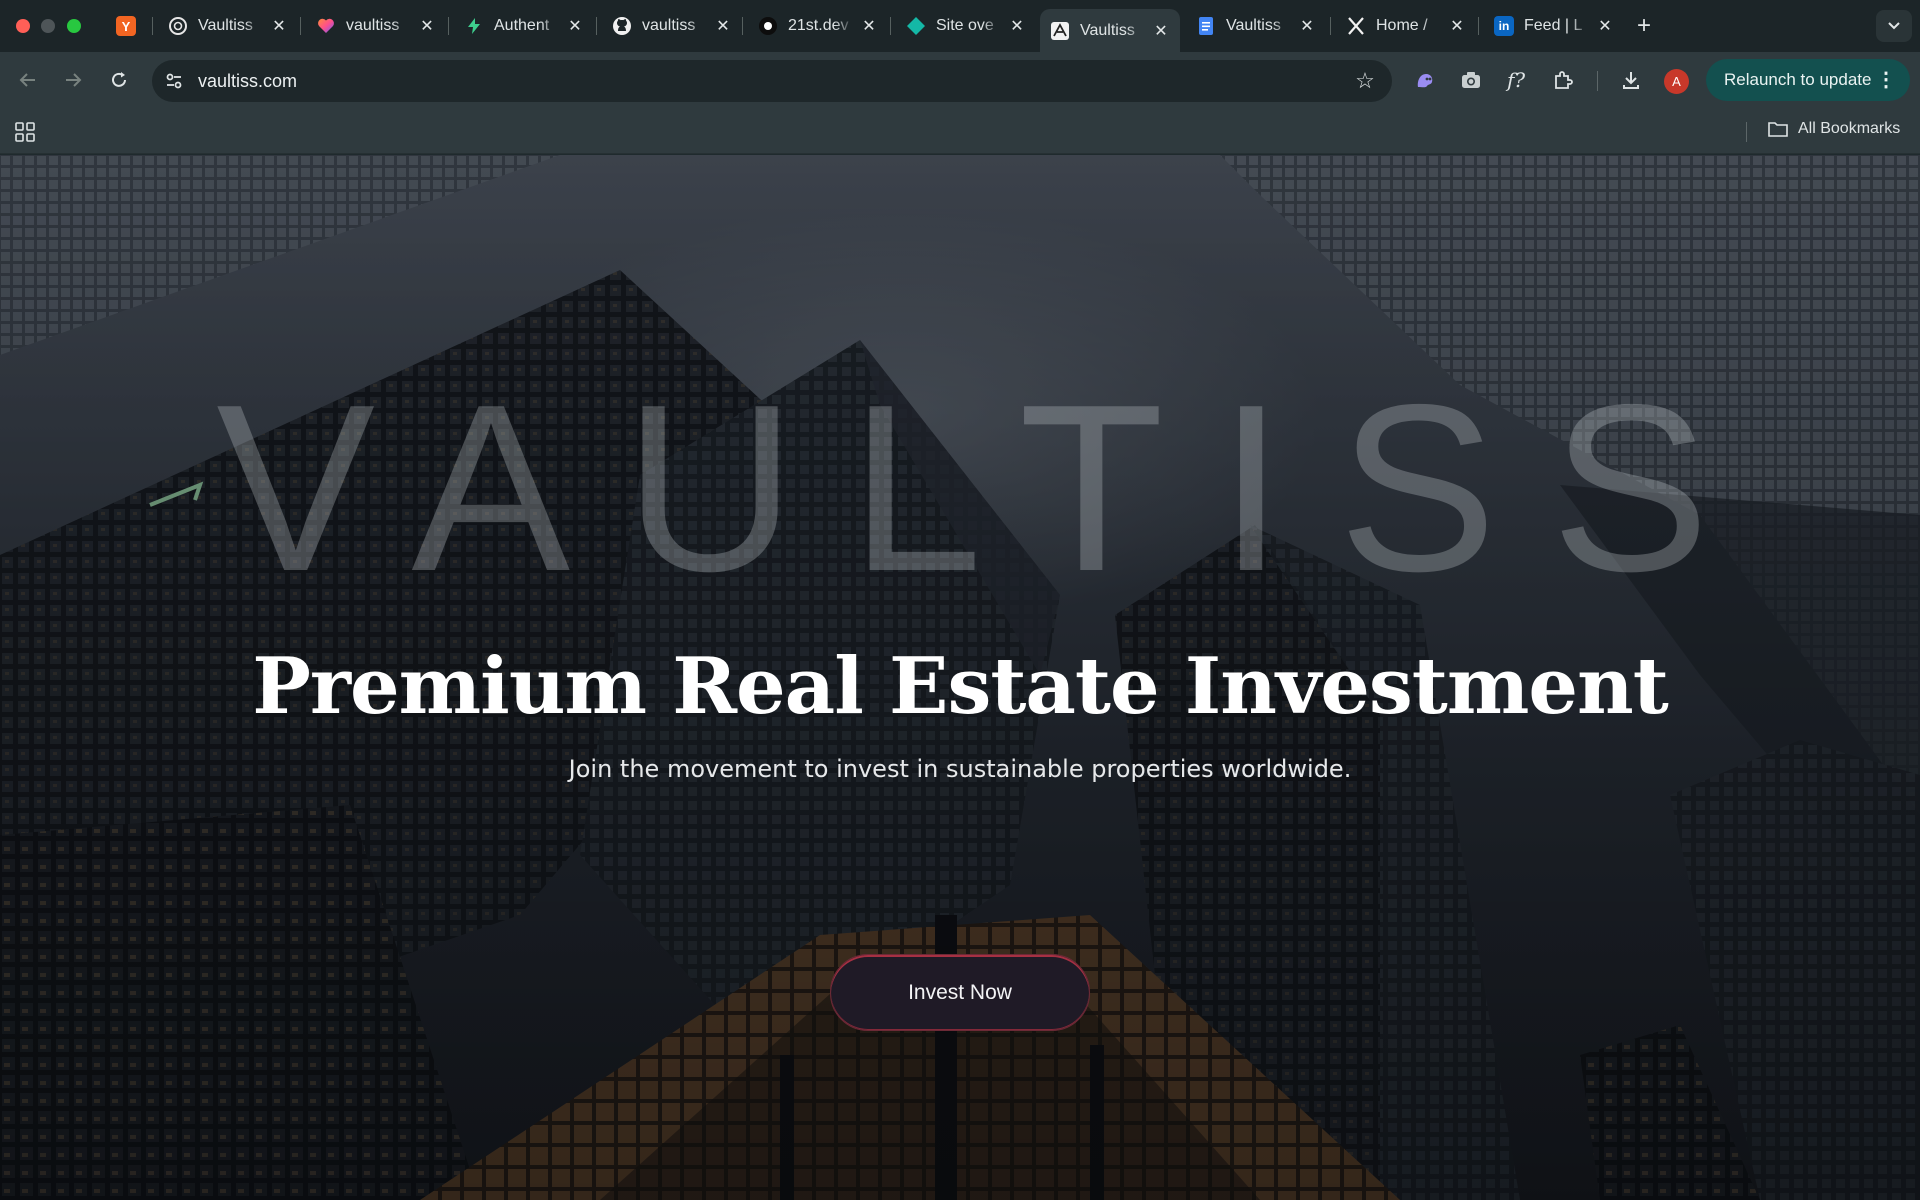 This screenshot has width=1920, height=1200. What do you see at coordinates (1402, 25) in the screenshot?
I see `tab-title: Home /` at bounding box center [1402, 25].